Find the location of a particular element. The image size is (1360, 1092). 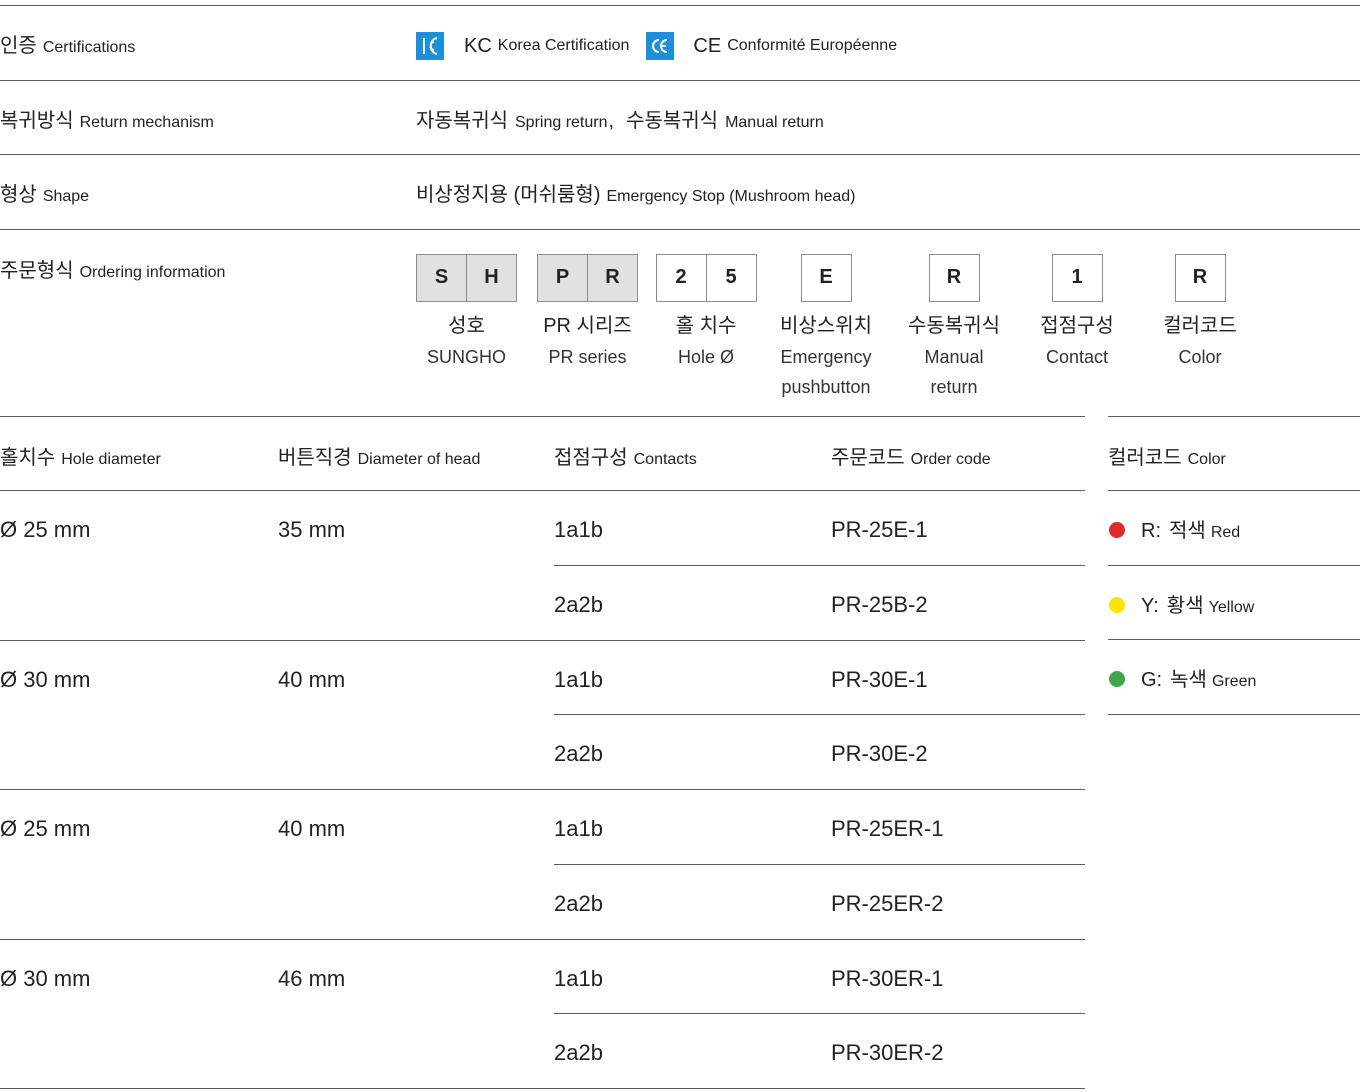

color-name-ko: 황색 is located at coordinates (1185, 605).